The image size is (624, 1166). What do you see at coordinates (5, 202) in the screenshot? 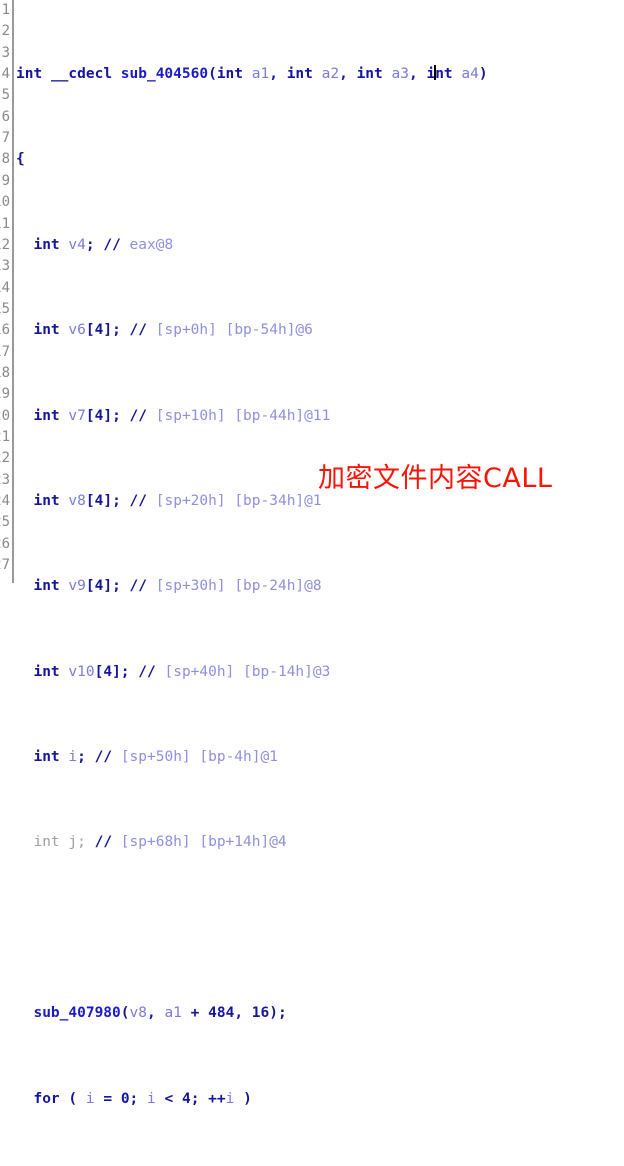
I see `line-number: 10` at bounding box center [5, 202].